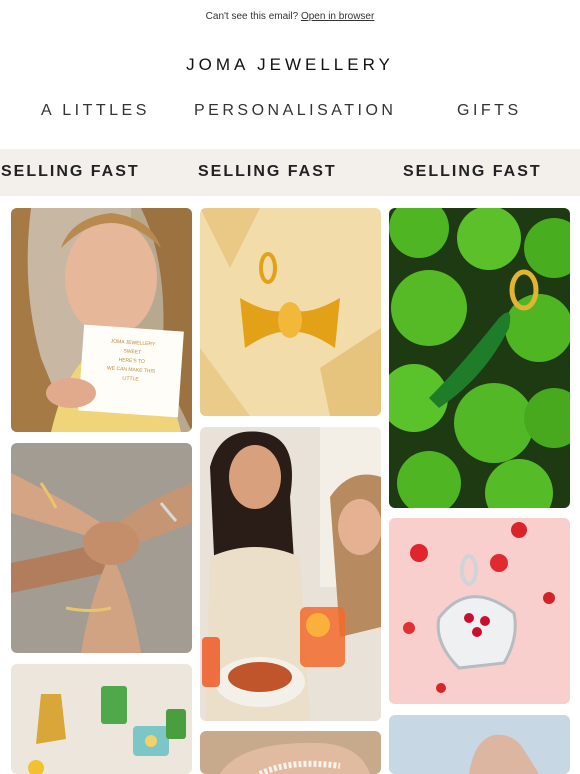 This screenshot has height=774, width=580. I want to click on tile-friends-eating-spaghetti, so click(290, 574).